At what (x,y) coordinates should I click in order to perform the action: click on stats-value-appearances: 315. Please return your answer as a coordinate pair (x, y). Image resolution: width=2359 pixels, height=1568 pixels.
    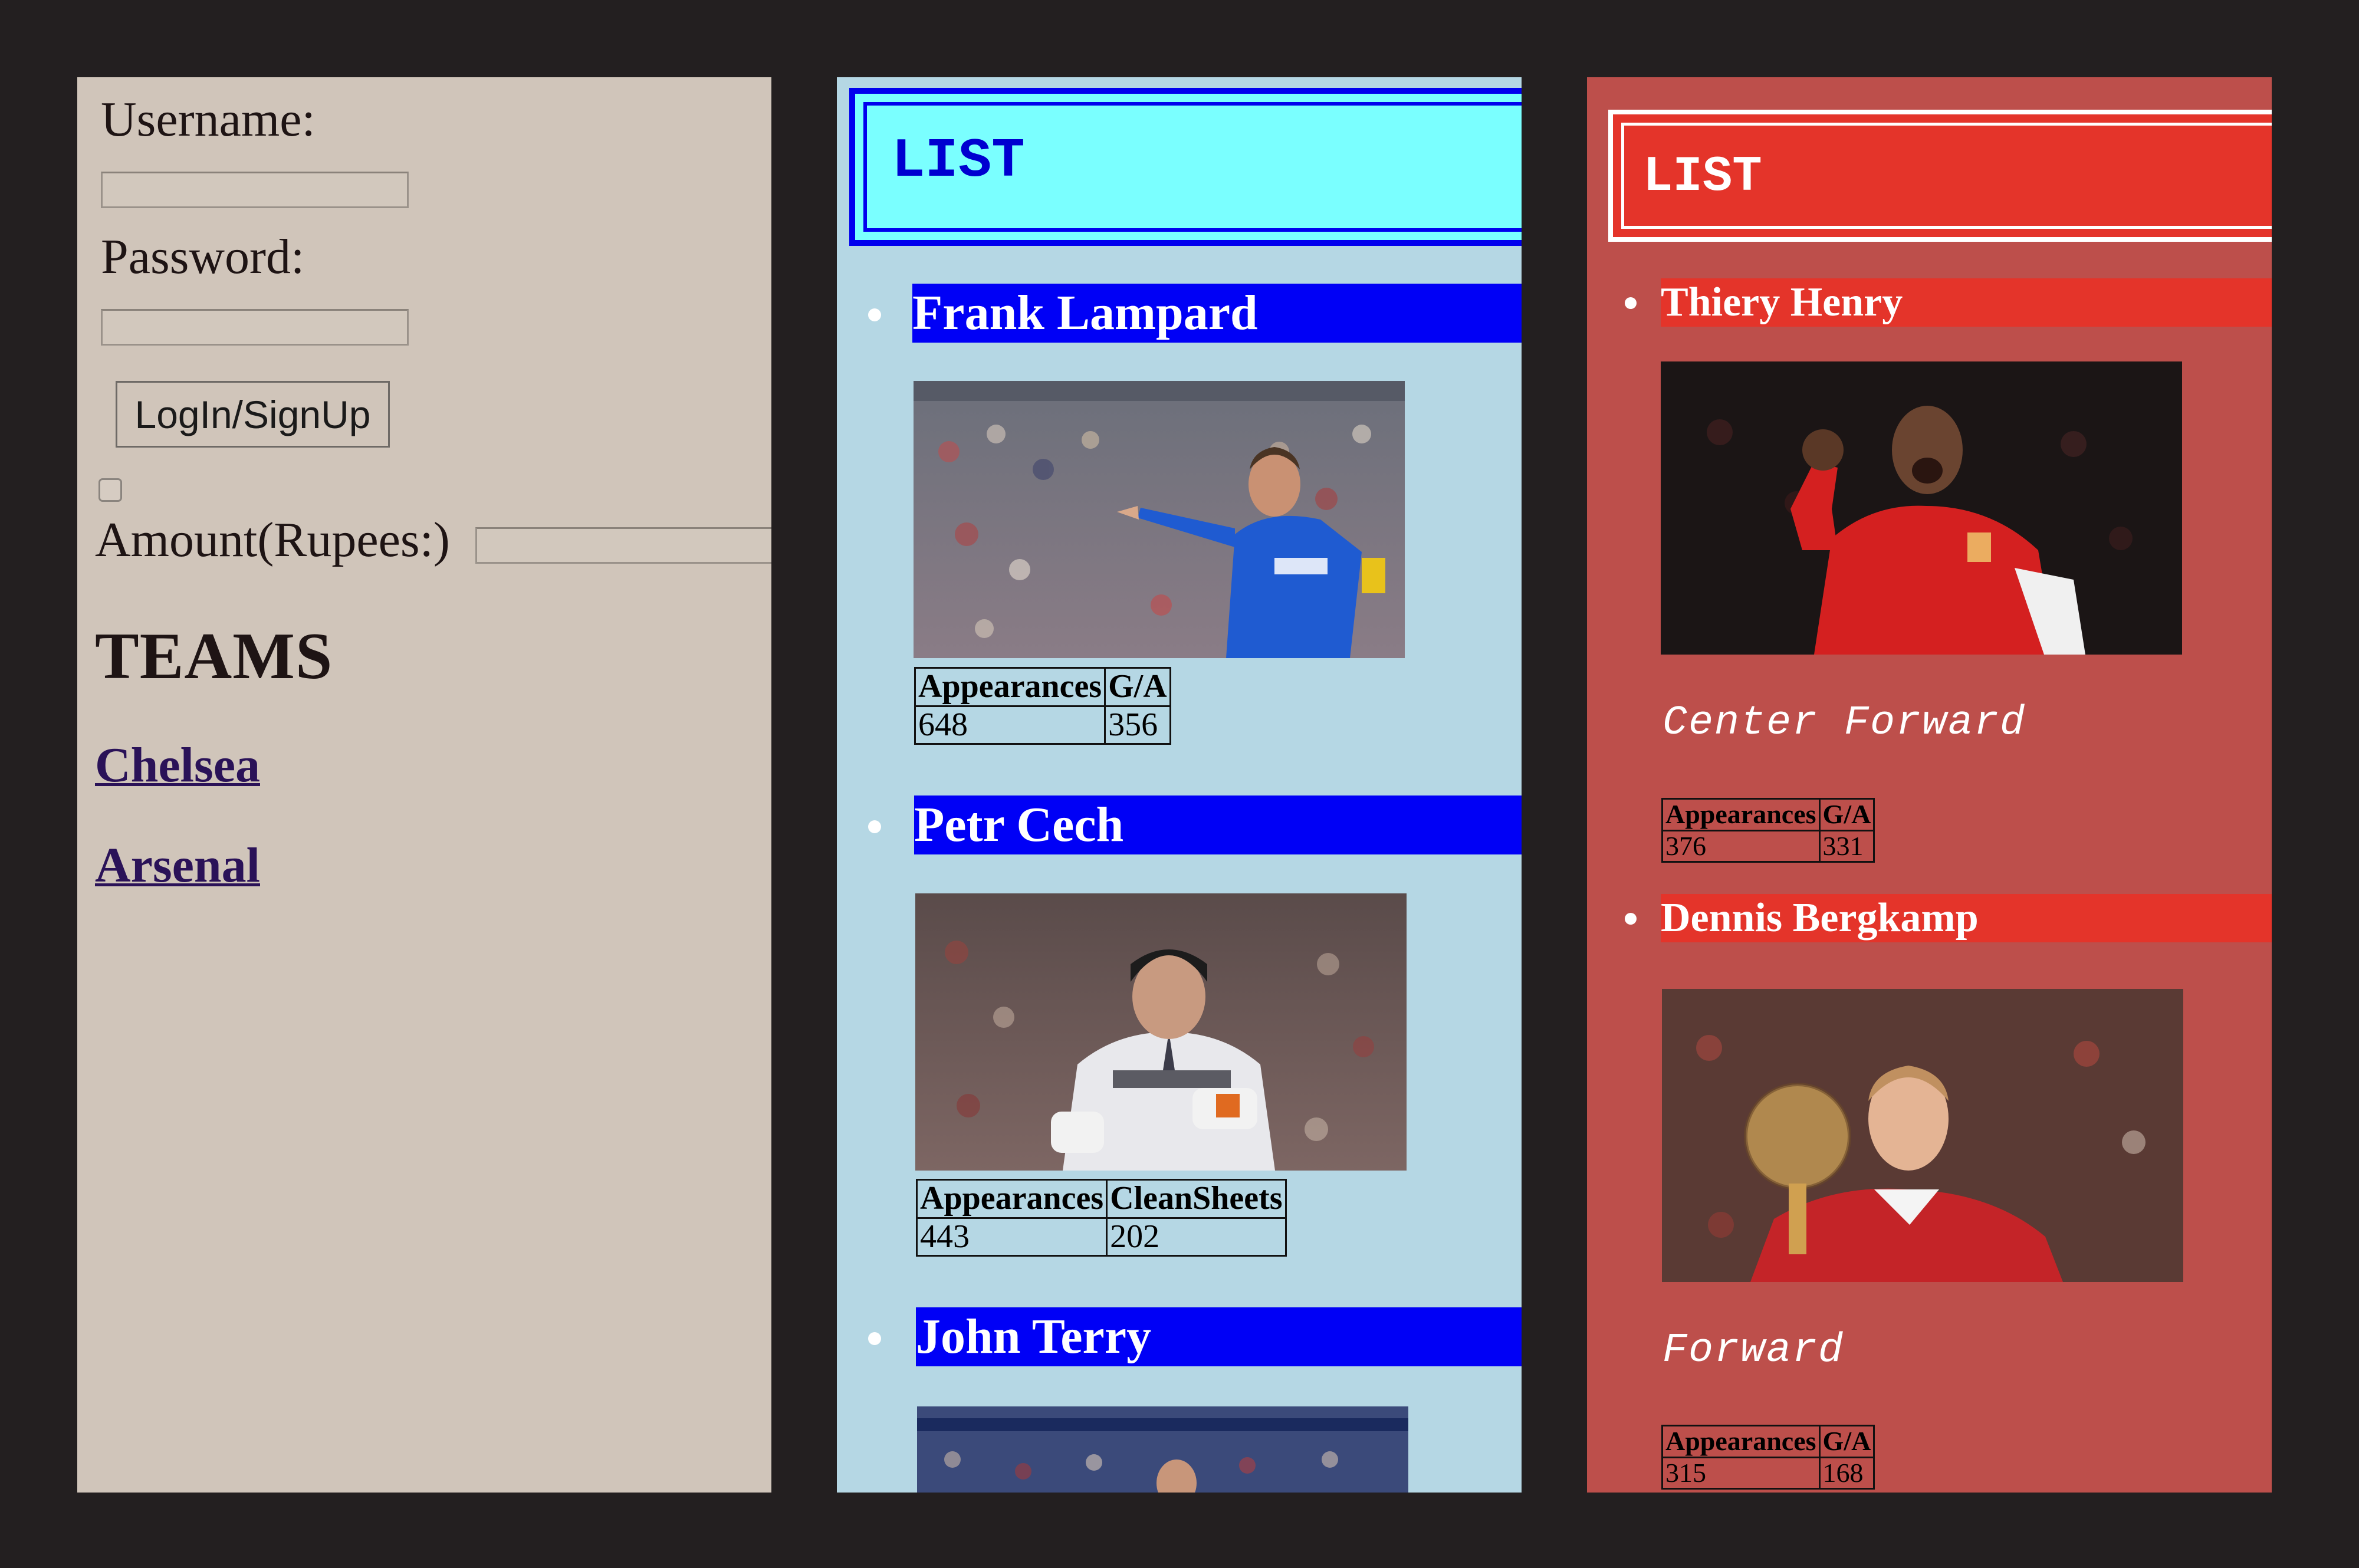
    Looking at the image, I should click on (1741, 1473).